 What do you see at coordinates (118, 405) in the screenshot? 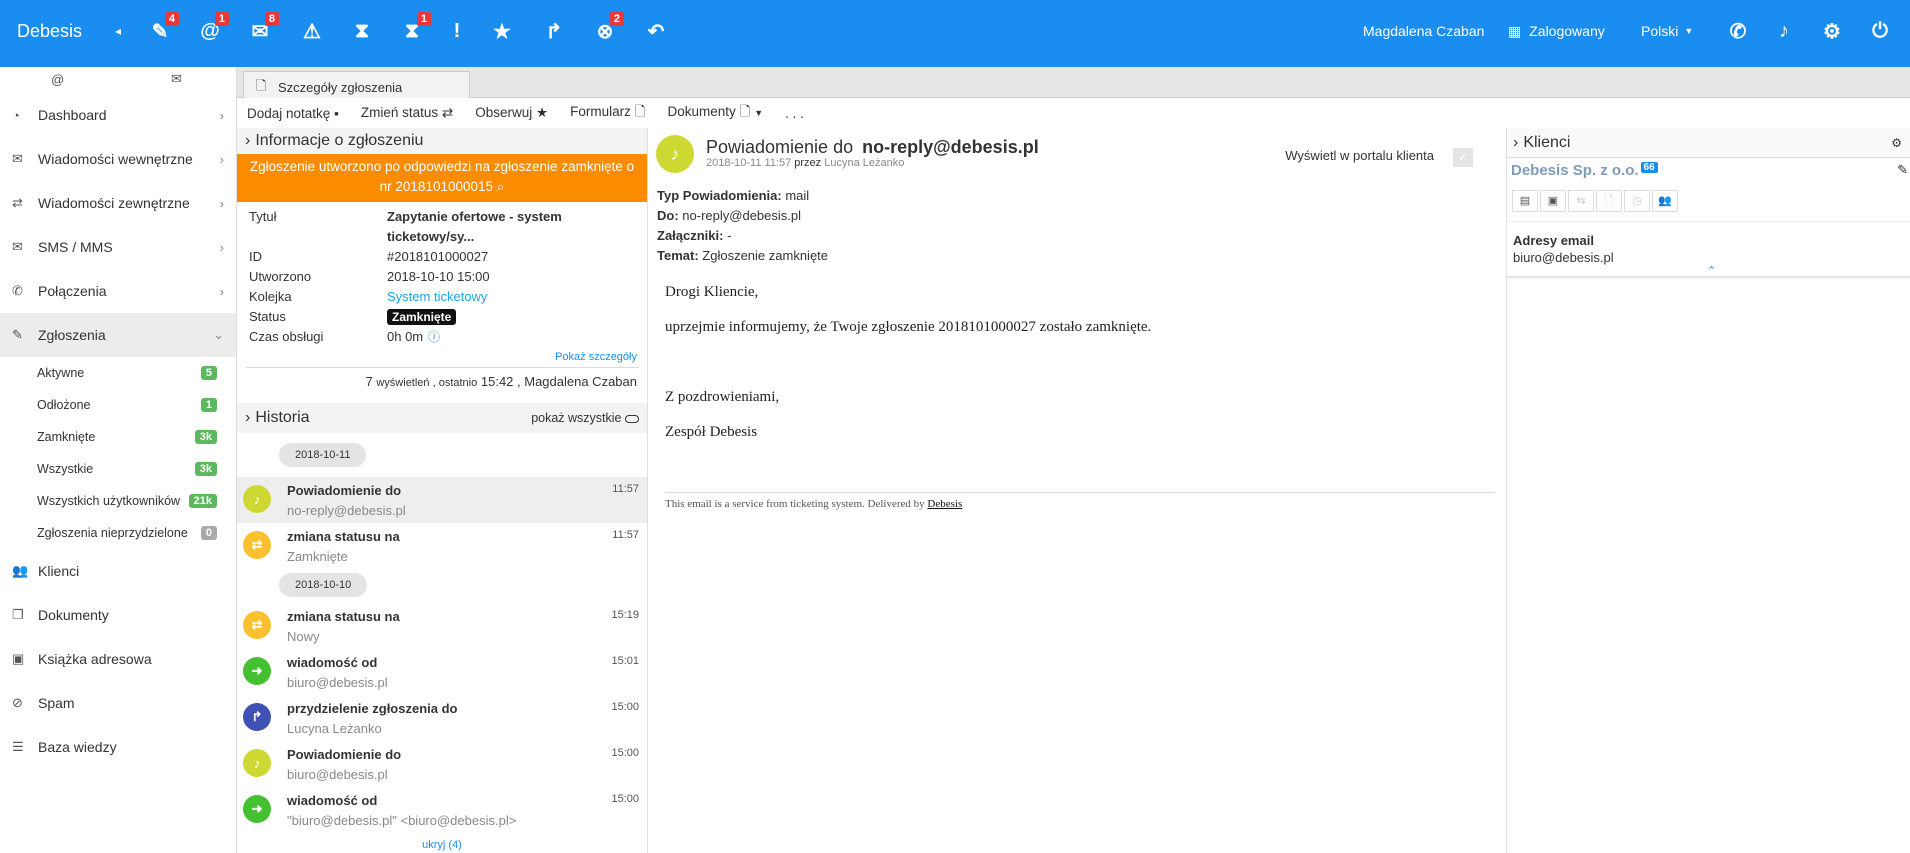
I see `sidebar-subitem-postponed: Odłożone 1` at bounding box center [118, 405].